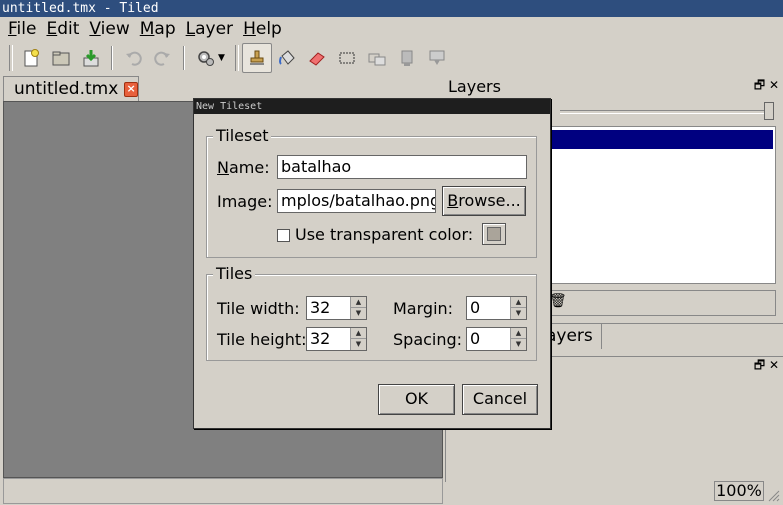  I want to click on rectangle-select-icon, so click(347, 58).